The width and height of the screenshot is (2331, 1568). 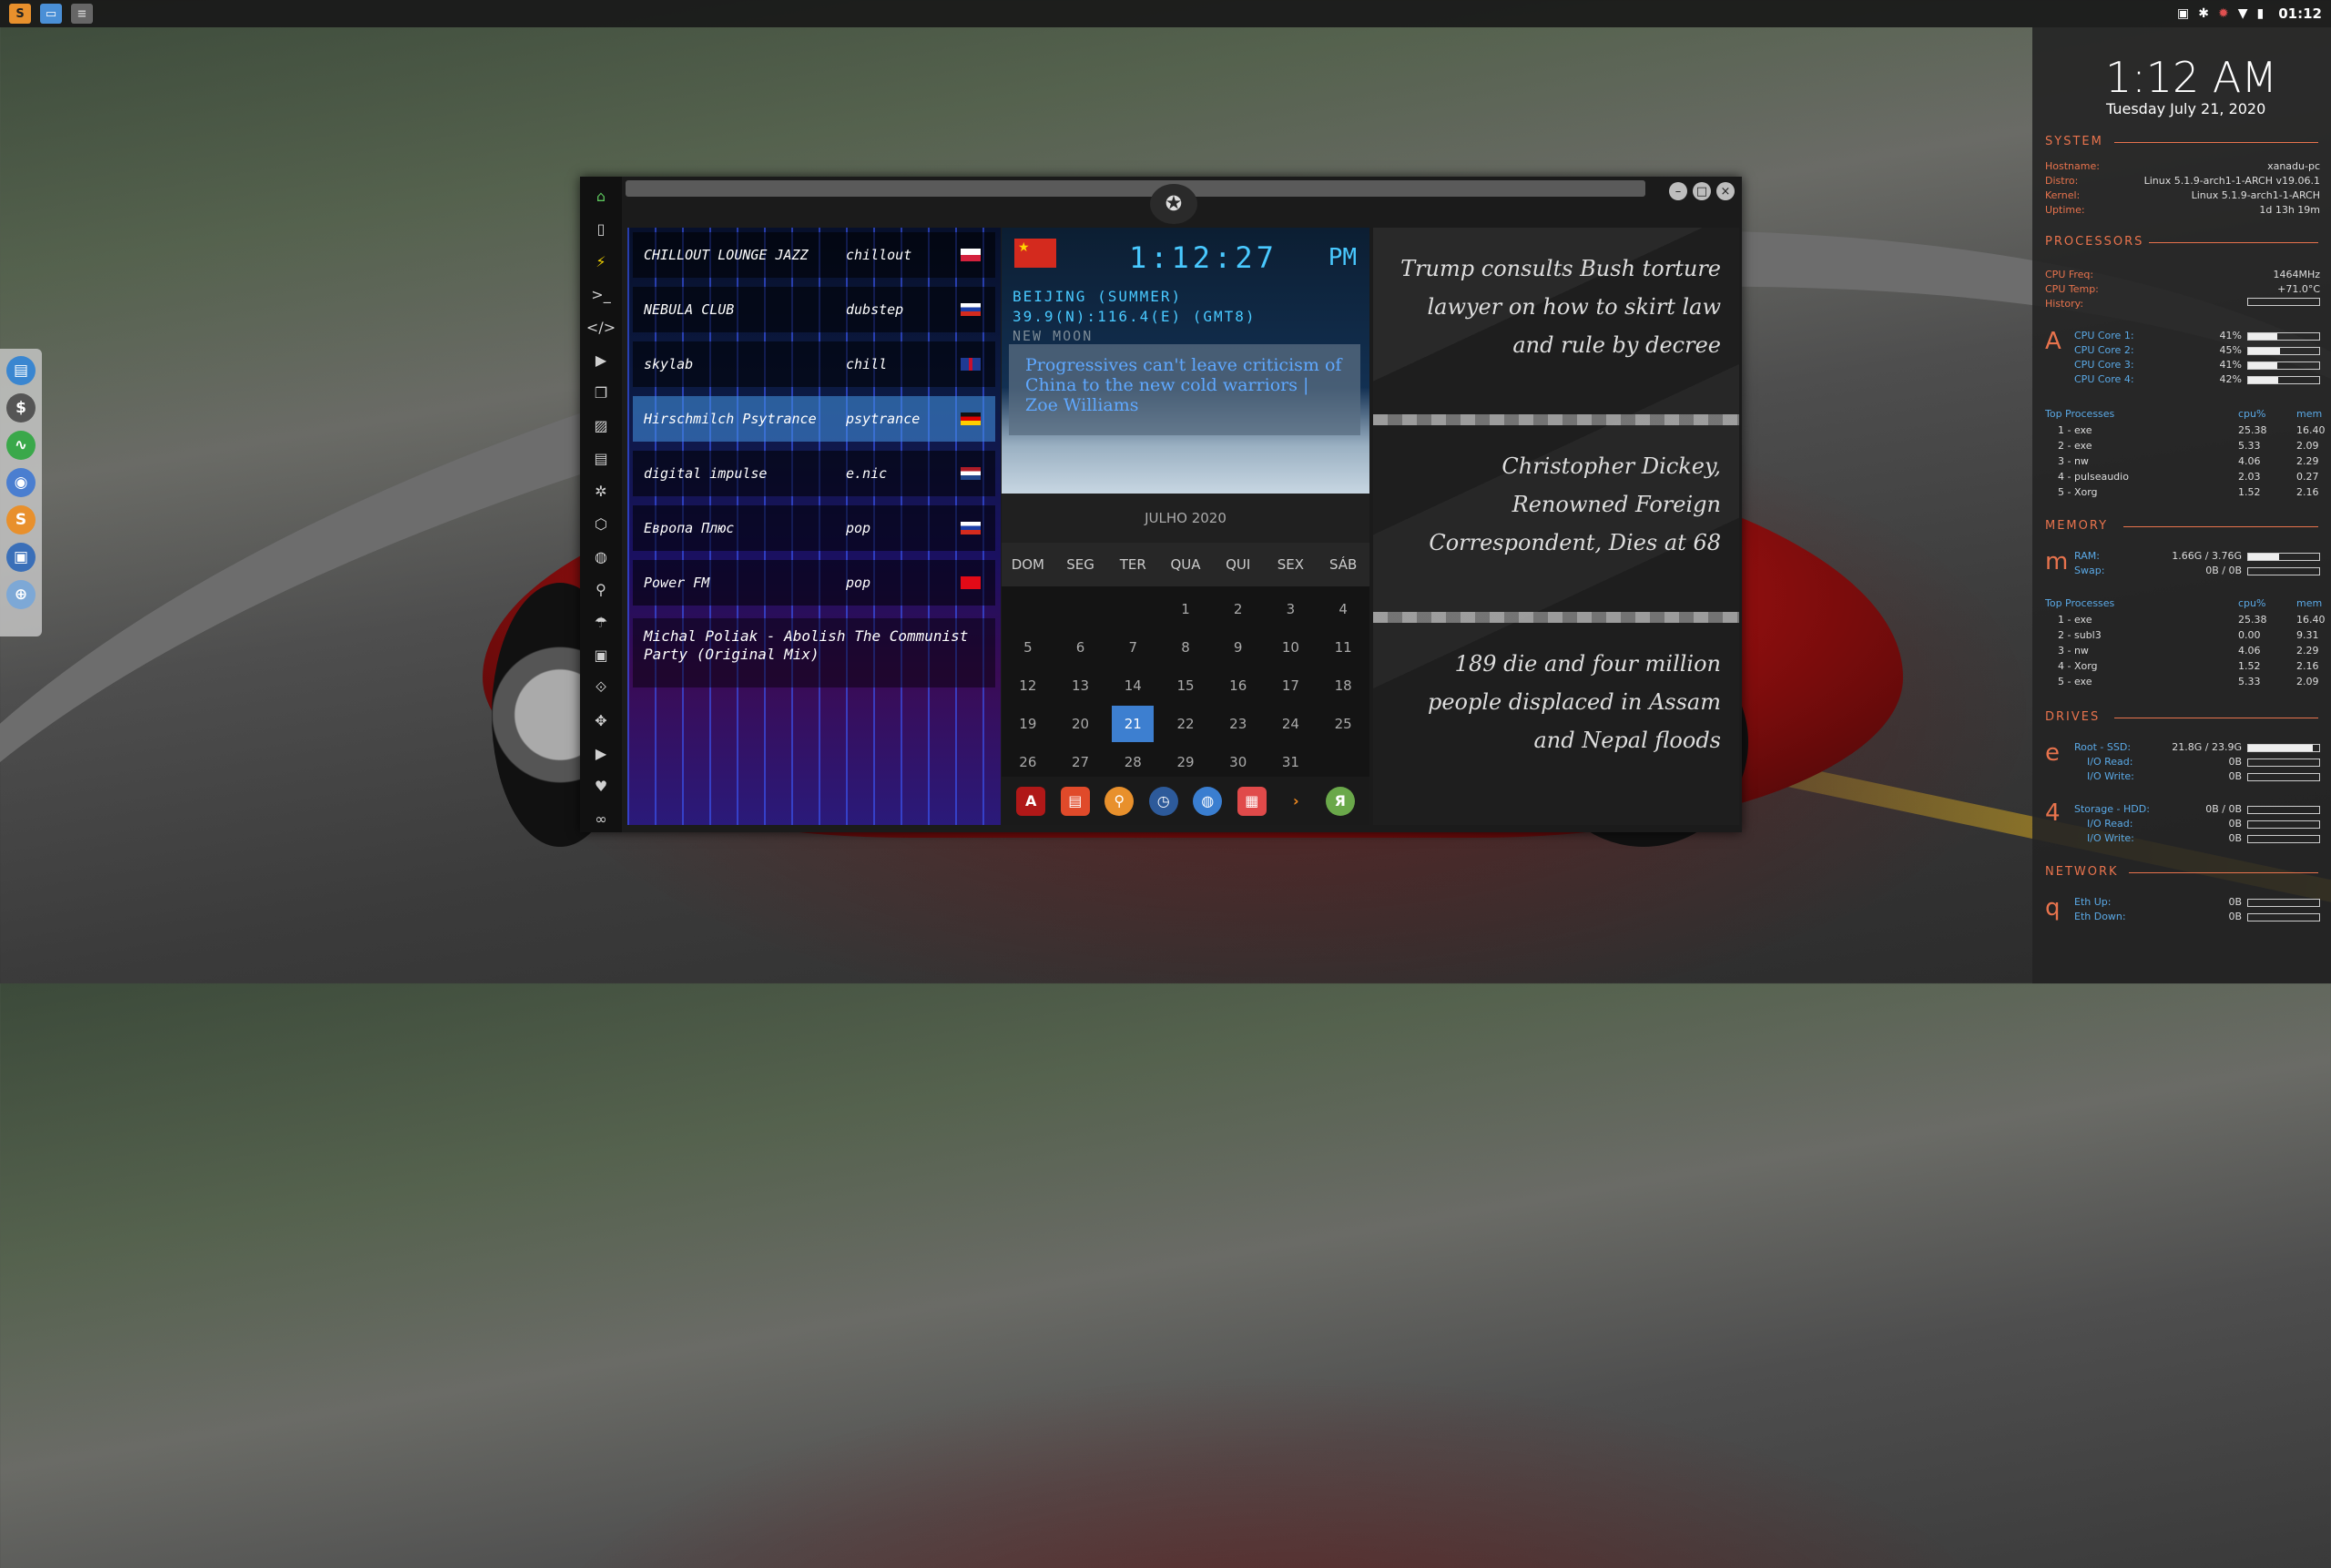 I want to click on heart-icon: ♥, so click(x=601, y=786).